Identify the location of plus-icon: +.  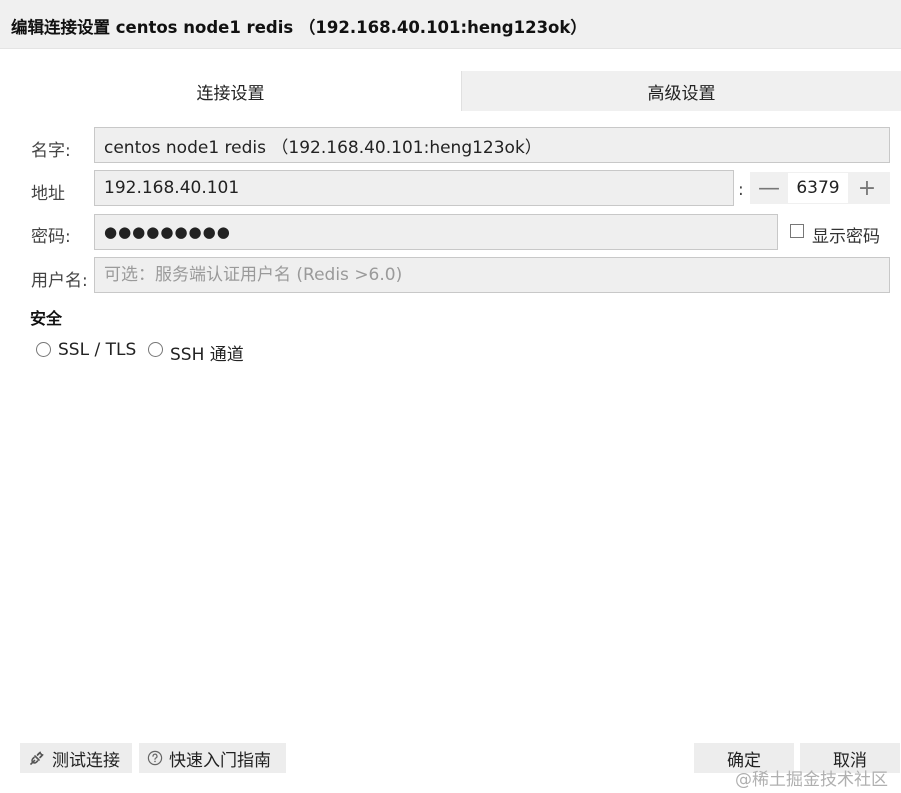
(867, 188).